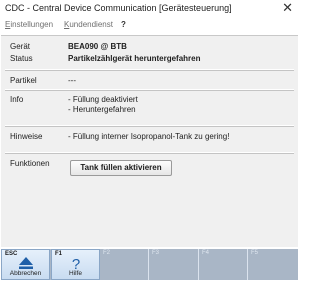  I want to click on fkey-label: F2, so click(107, 253).